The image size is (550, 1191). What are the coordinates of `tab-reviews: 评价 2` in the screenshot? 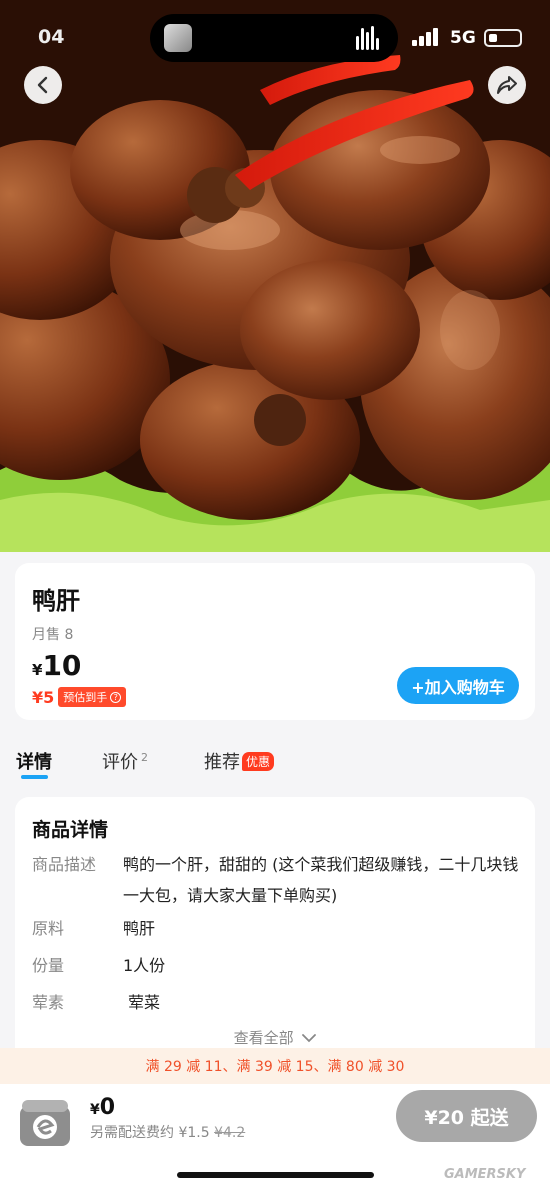 It's located at (125, 761).